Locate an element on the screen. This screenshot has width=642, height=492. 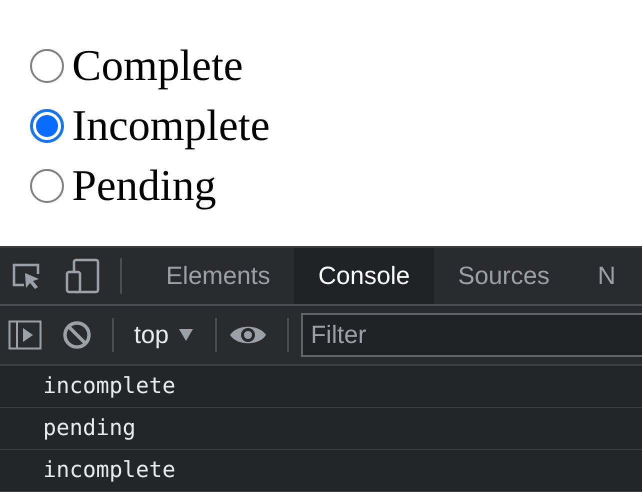
tab: Console is located at coordinates (364, 276).